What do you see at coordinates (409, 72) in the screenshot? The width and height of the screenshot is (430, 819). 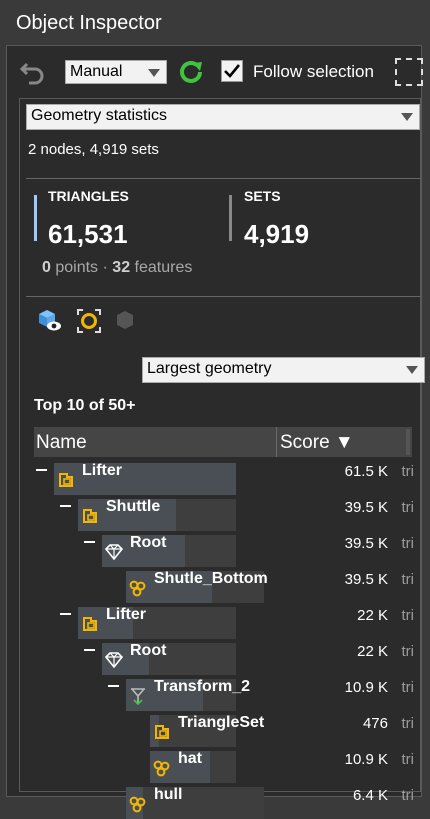 I see `selection-box-icon` at bounding box center [409, 72].